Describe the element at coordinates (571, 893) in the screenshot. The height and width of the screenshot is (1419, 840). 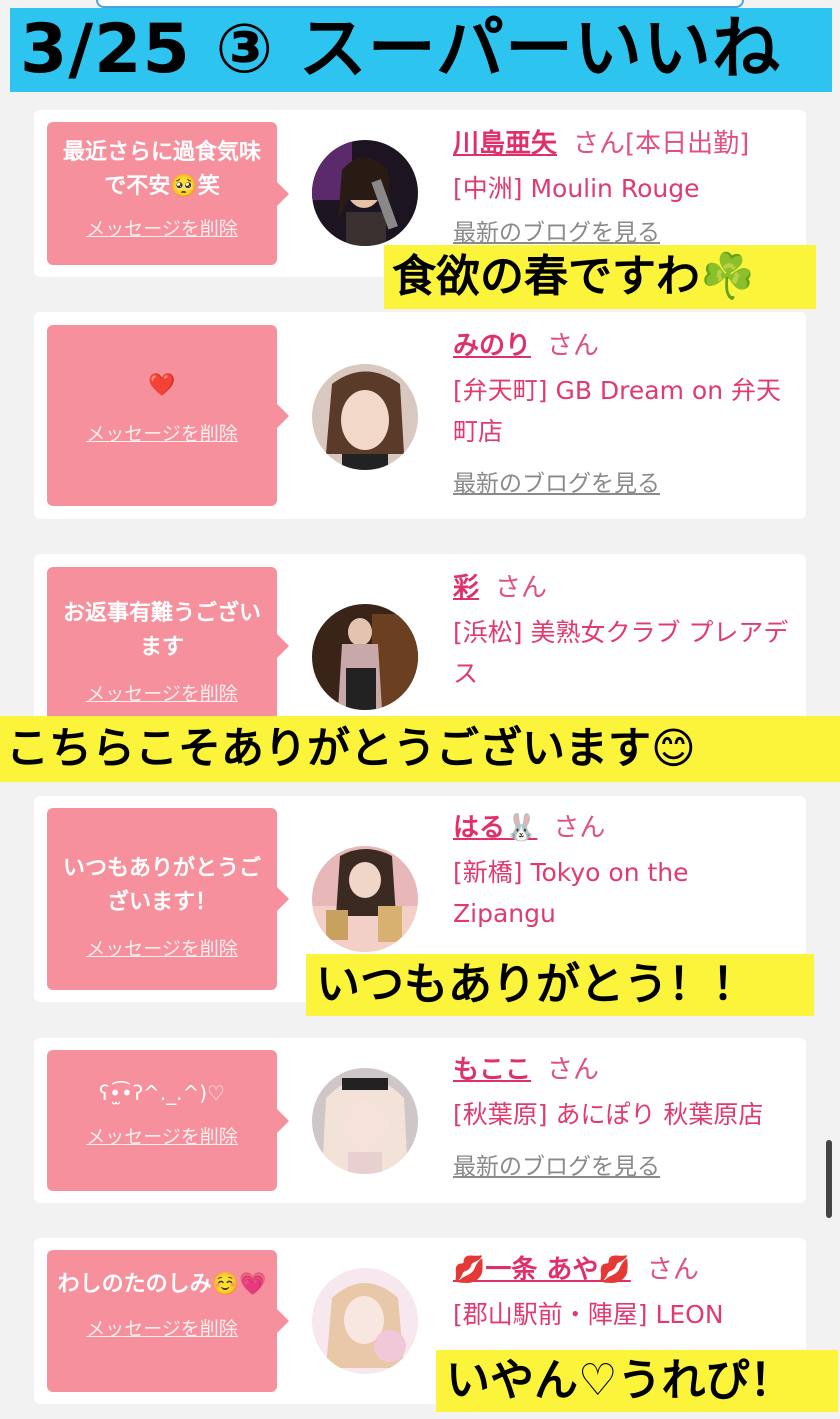
I see `shop-name: [新橋] Tokyo on the Zipangu` at that location.